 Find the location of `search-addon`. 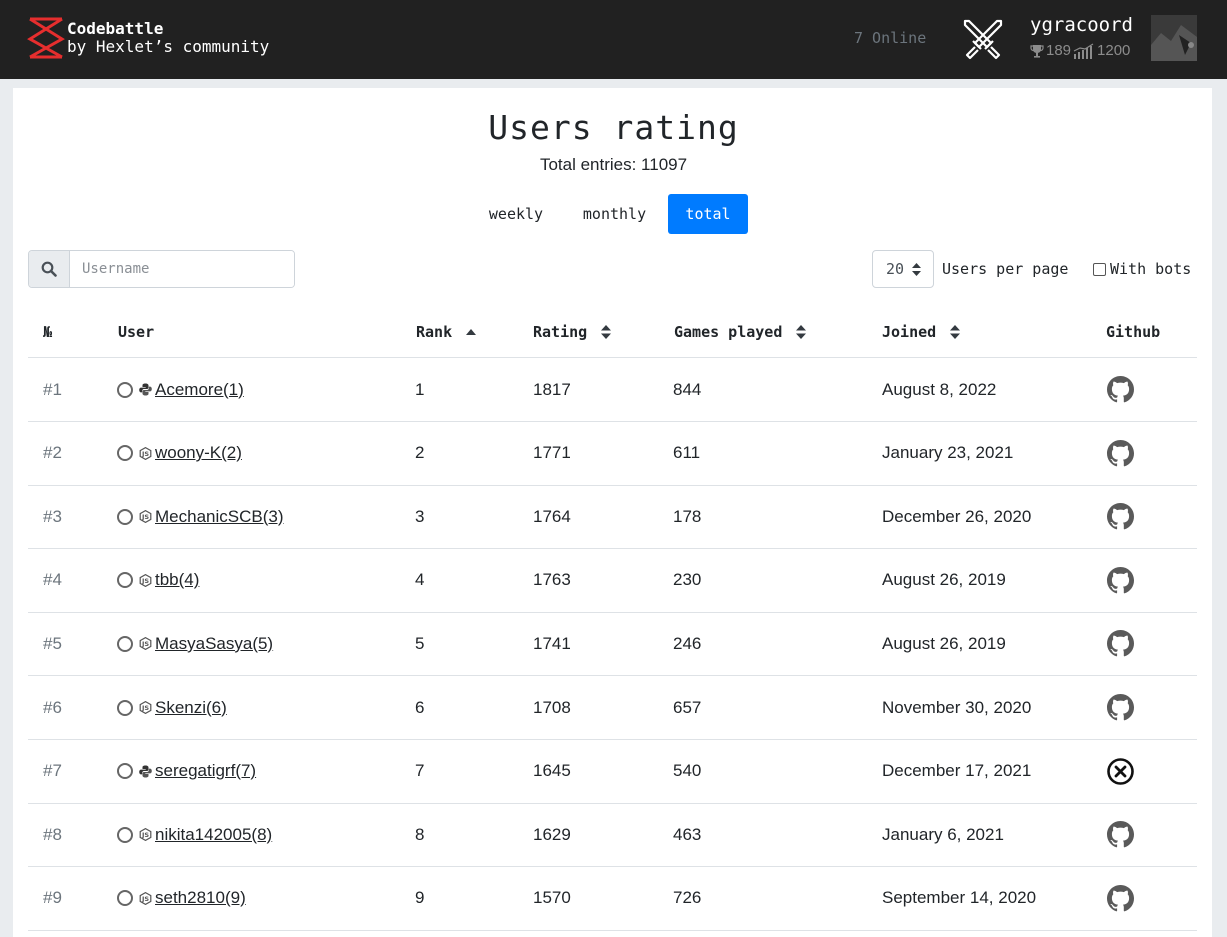

search-addon is located at coordinates (49, 269).